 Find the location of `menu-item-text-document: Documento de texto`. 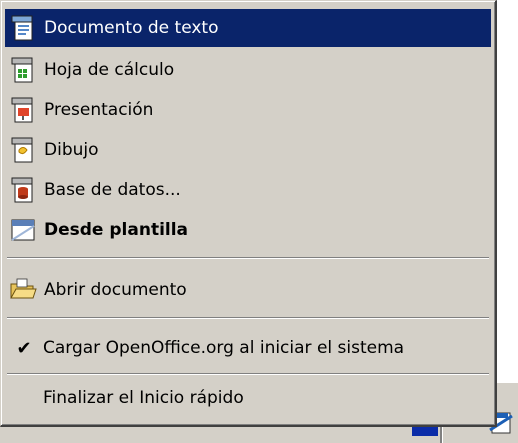

menu-item-text-document: Documento de texto is located at coordinates (248, 28).